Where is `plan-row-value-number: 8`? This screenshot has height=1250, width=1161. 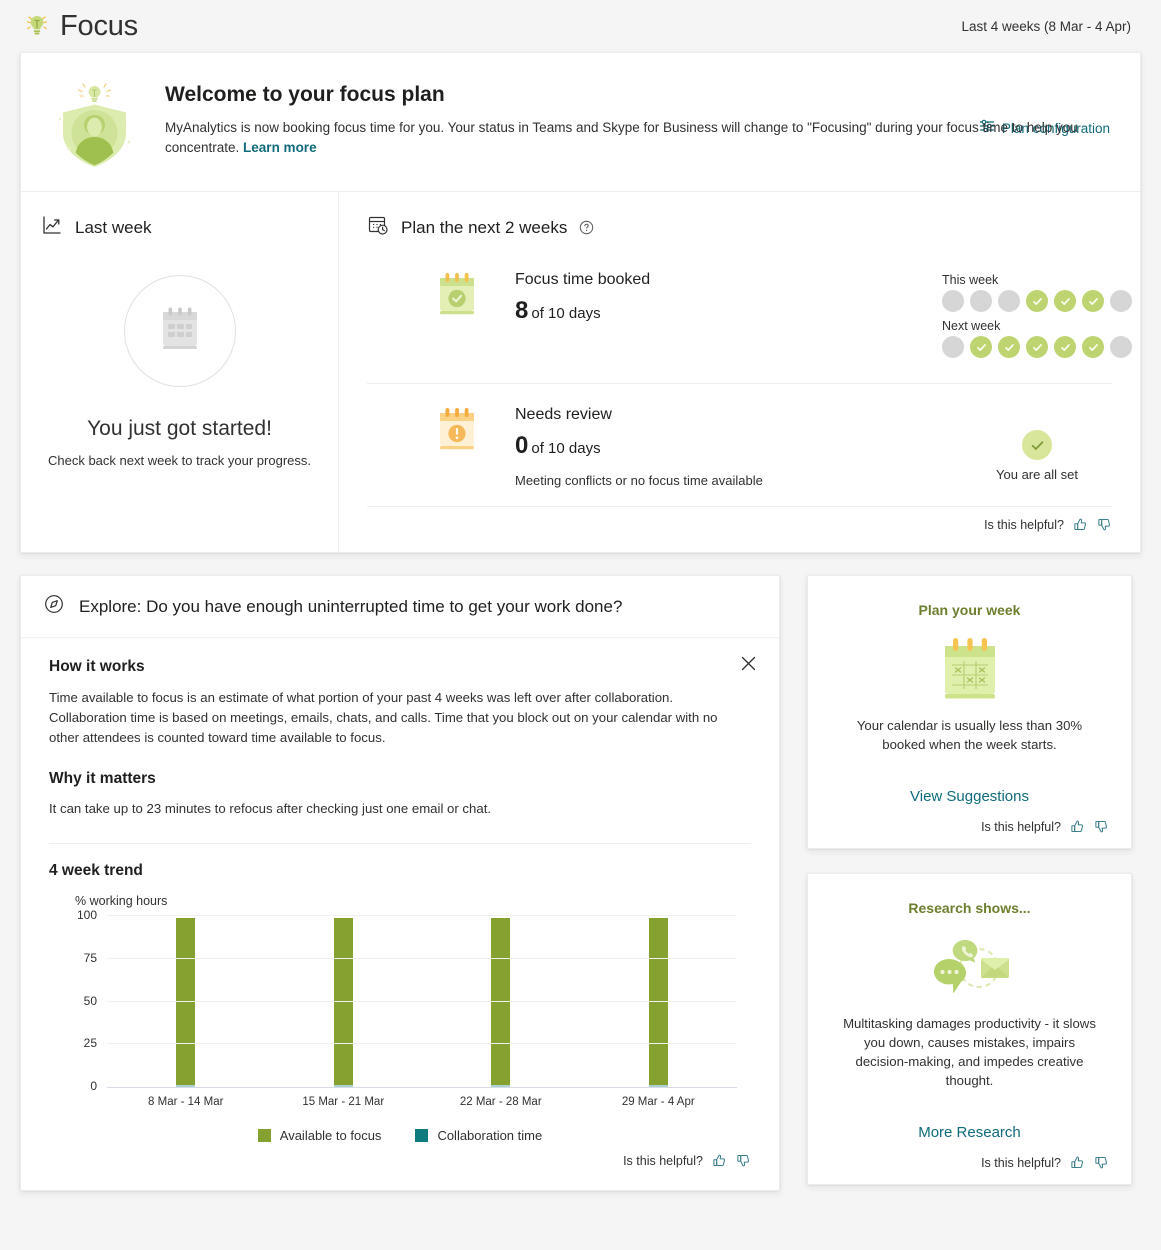 plan-row-value-number: 8 is located at coordinates (522, 310).